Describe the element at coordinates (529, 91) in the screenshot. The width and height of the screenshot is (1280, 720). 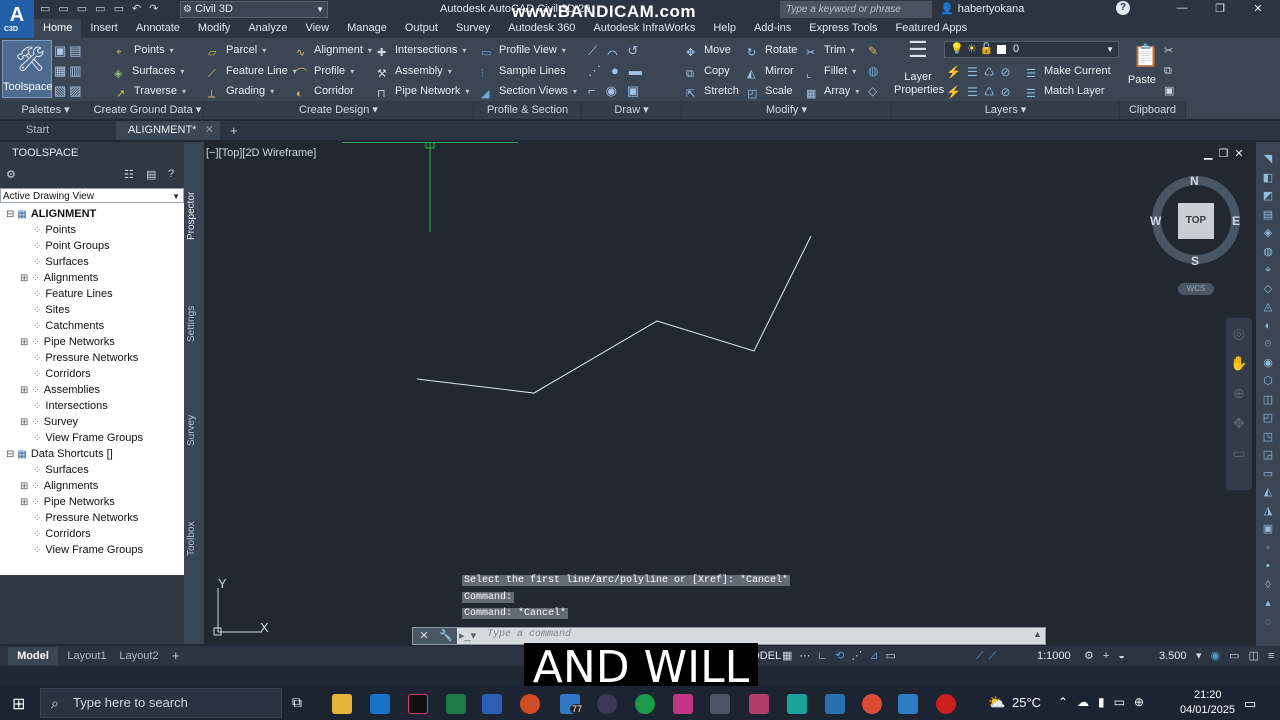
I see `section-views-button: ◢ Section Views` at that location.